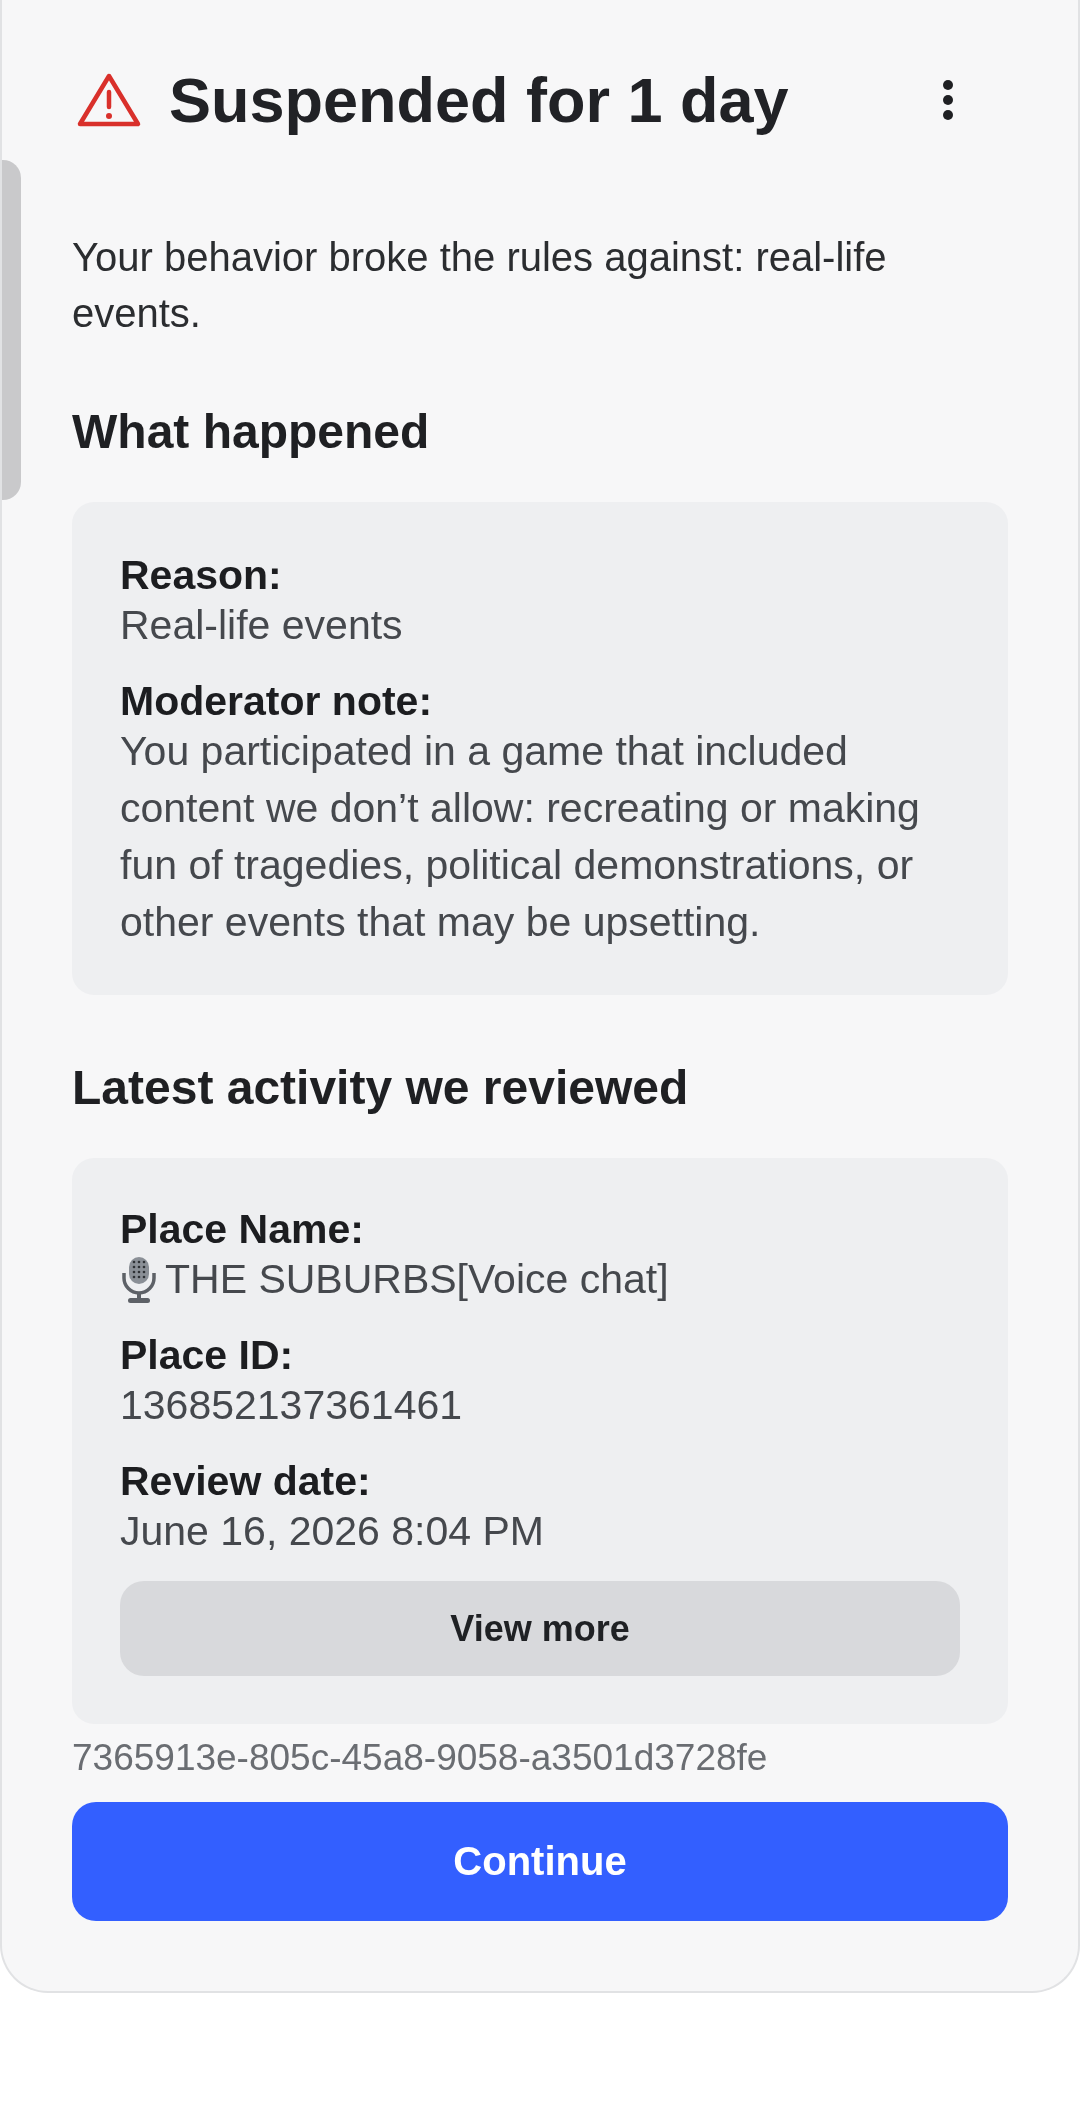  I want to click on field-value: June 16, 2026 8:04 PM, so click(332, 1531).